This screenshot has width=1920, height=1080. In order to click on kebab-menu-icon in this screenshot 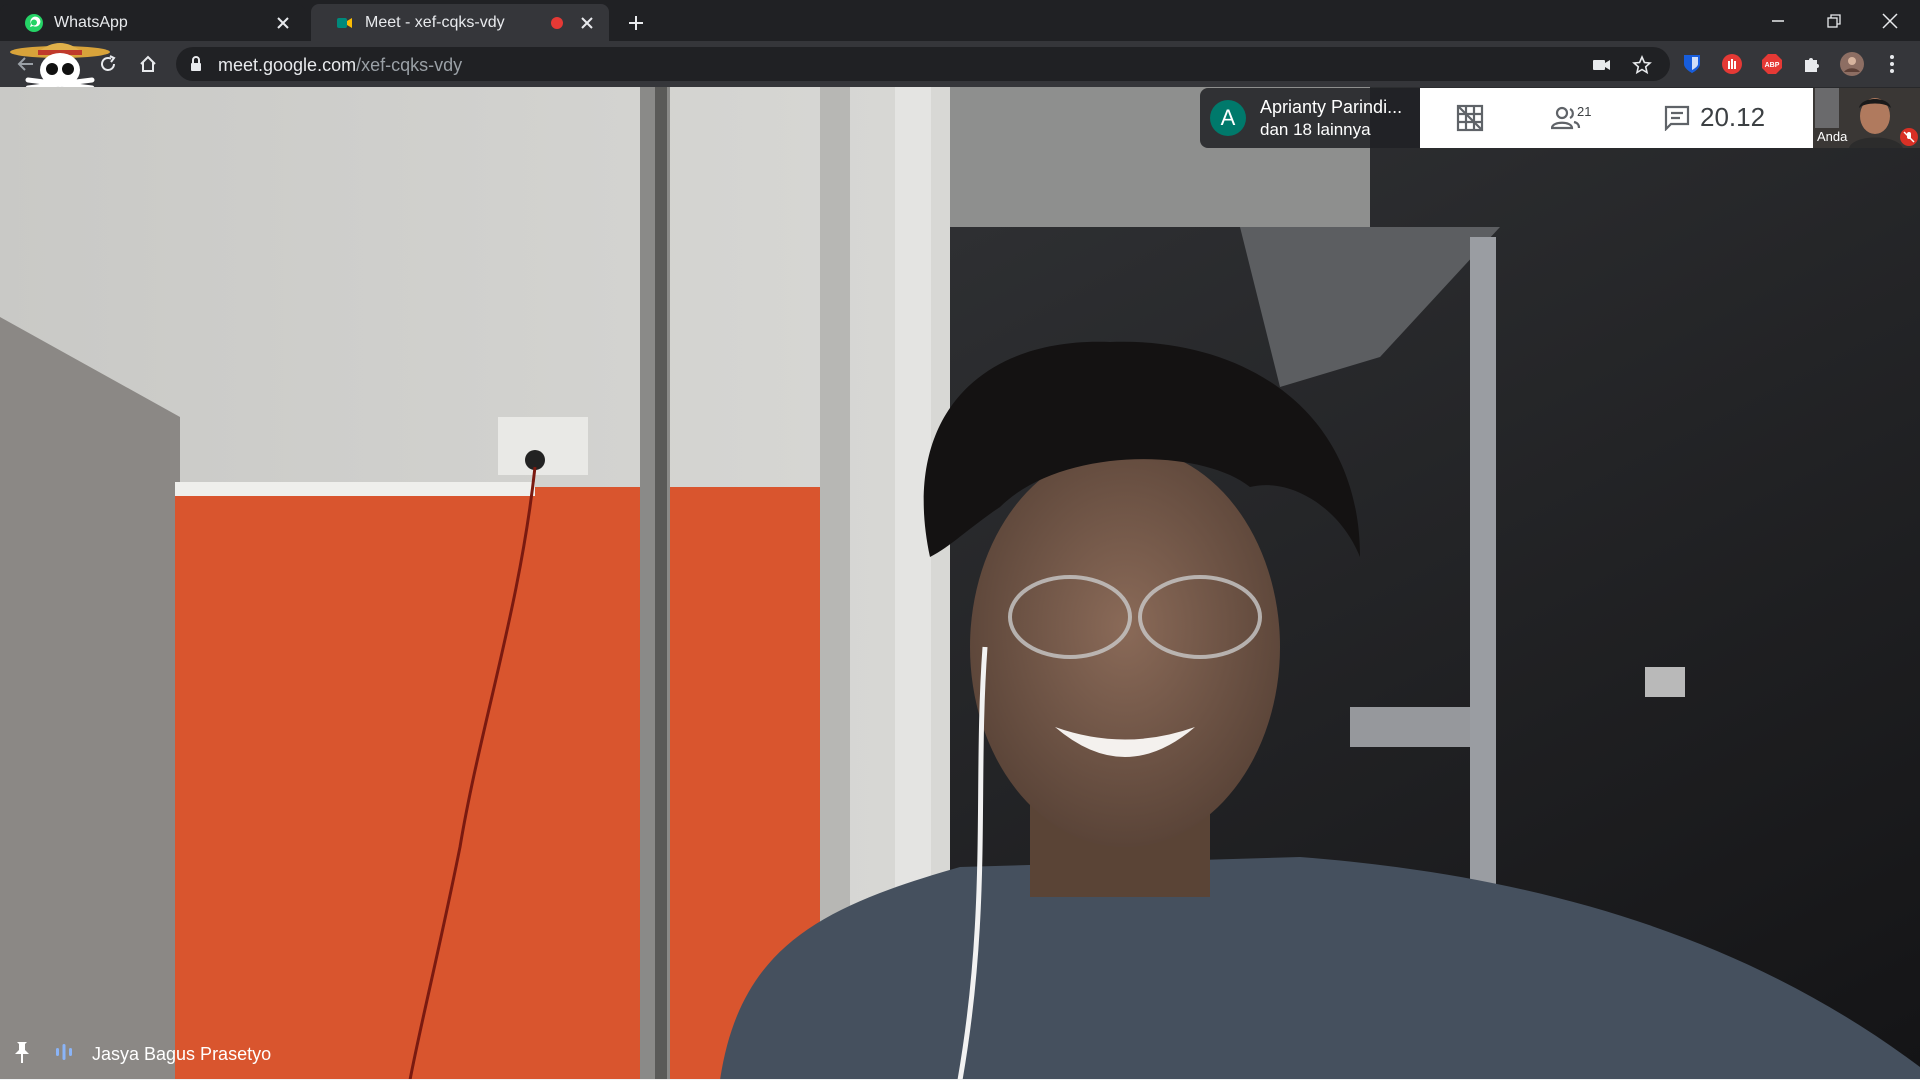, I will do `click(1892, 64)`.